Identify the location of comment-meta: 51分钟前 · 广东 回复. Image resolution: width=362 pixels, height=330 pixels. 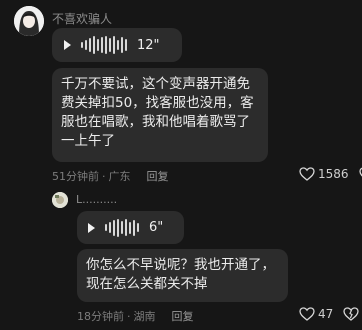
(110, 176).